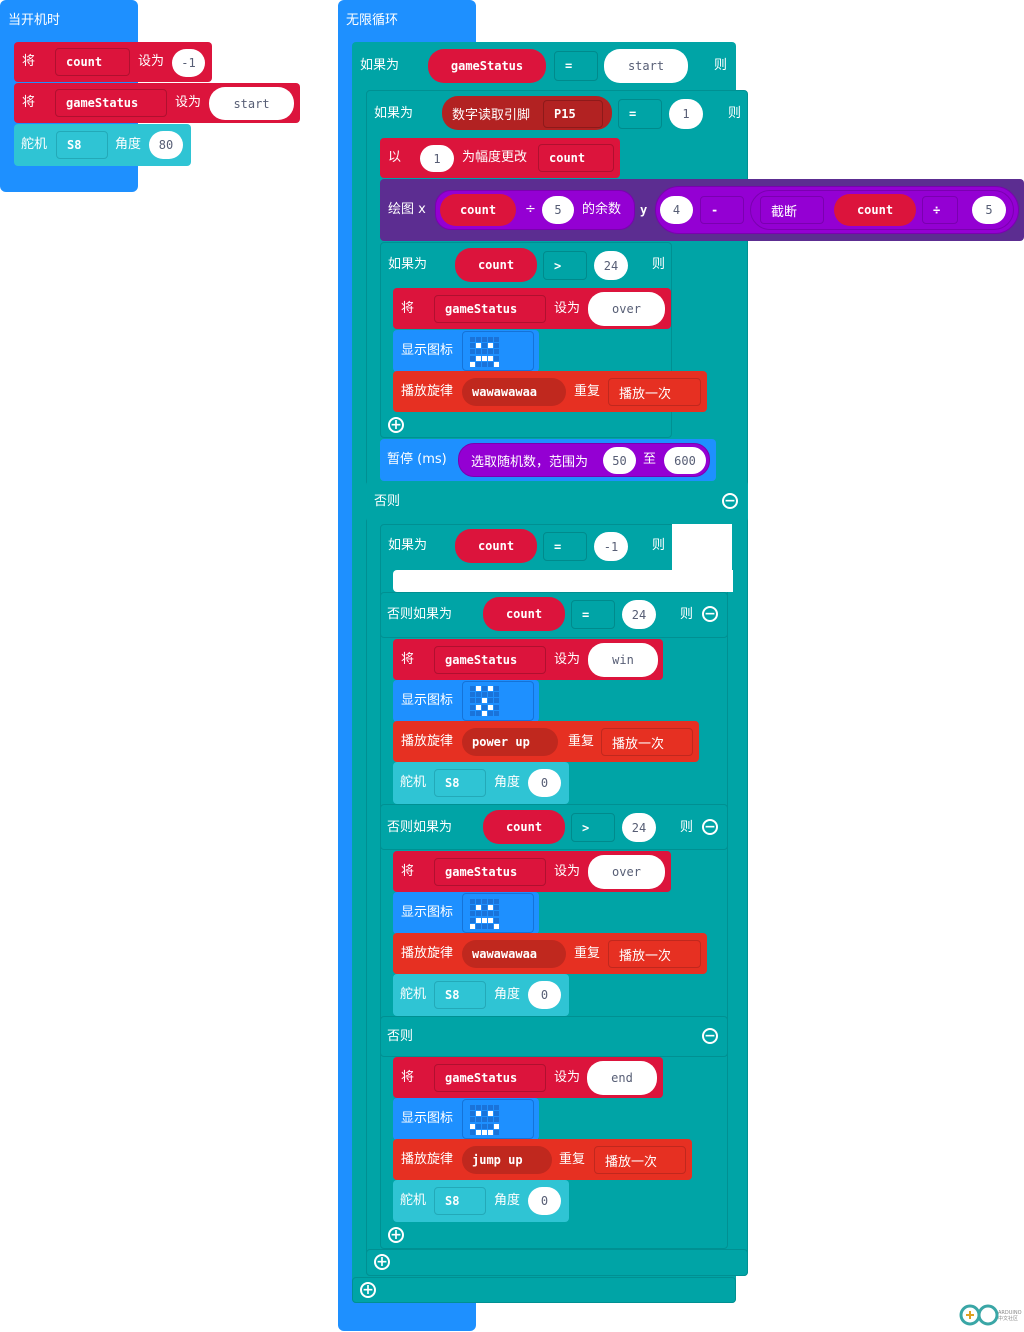 The width and height of the screenshot is (1024, 1332). I want to click on y-input: 4, so click(676, 210).